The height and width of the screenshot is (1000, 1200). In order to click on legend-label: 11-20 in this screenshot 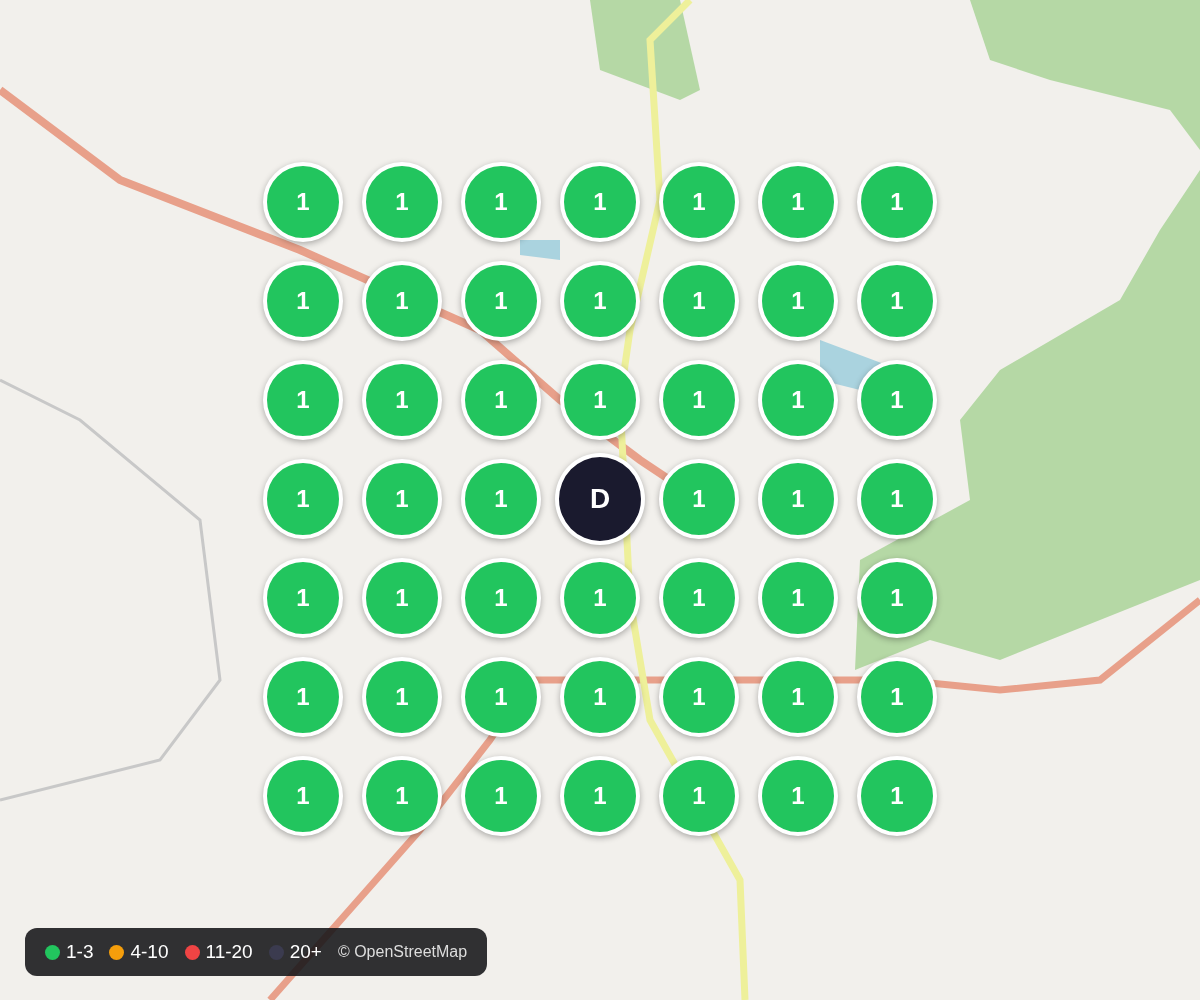, I will do `click(229, 952)`.